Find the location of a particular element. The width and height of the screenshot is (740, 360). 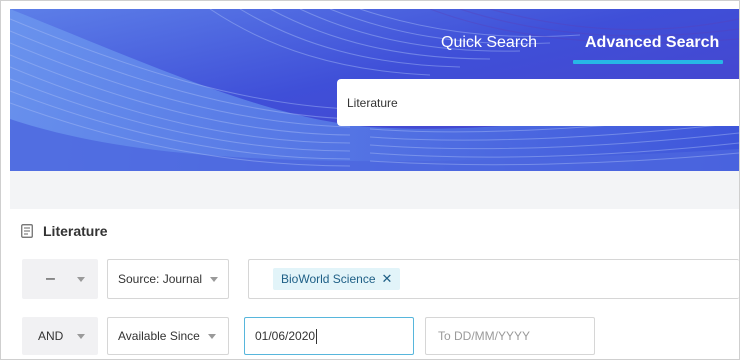

section-title: Literature is located at coordinates (75, 231).